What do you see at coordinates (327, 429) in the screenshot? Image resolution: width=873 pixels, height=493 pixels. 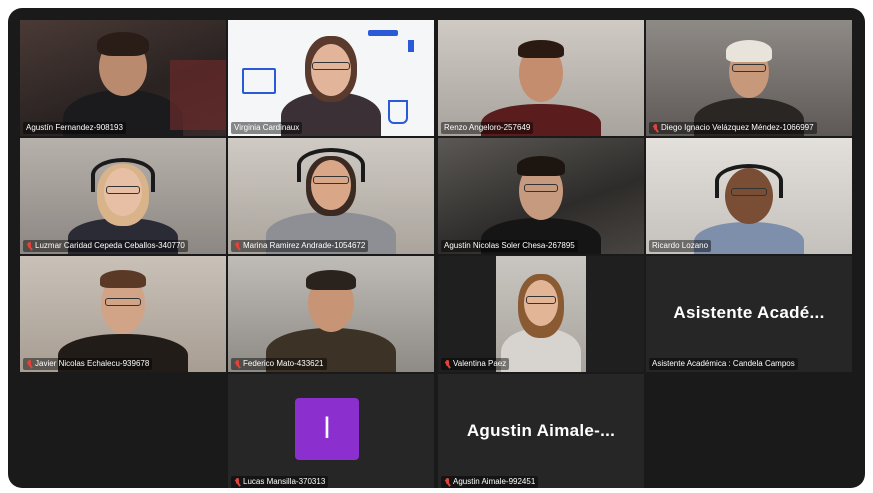 I see `participant-avatar: l` at bounding box center [327, 429].